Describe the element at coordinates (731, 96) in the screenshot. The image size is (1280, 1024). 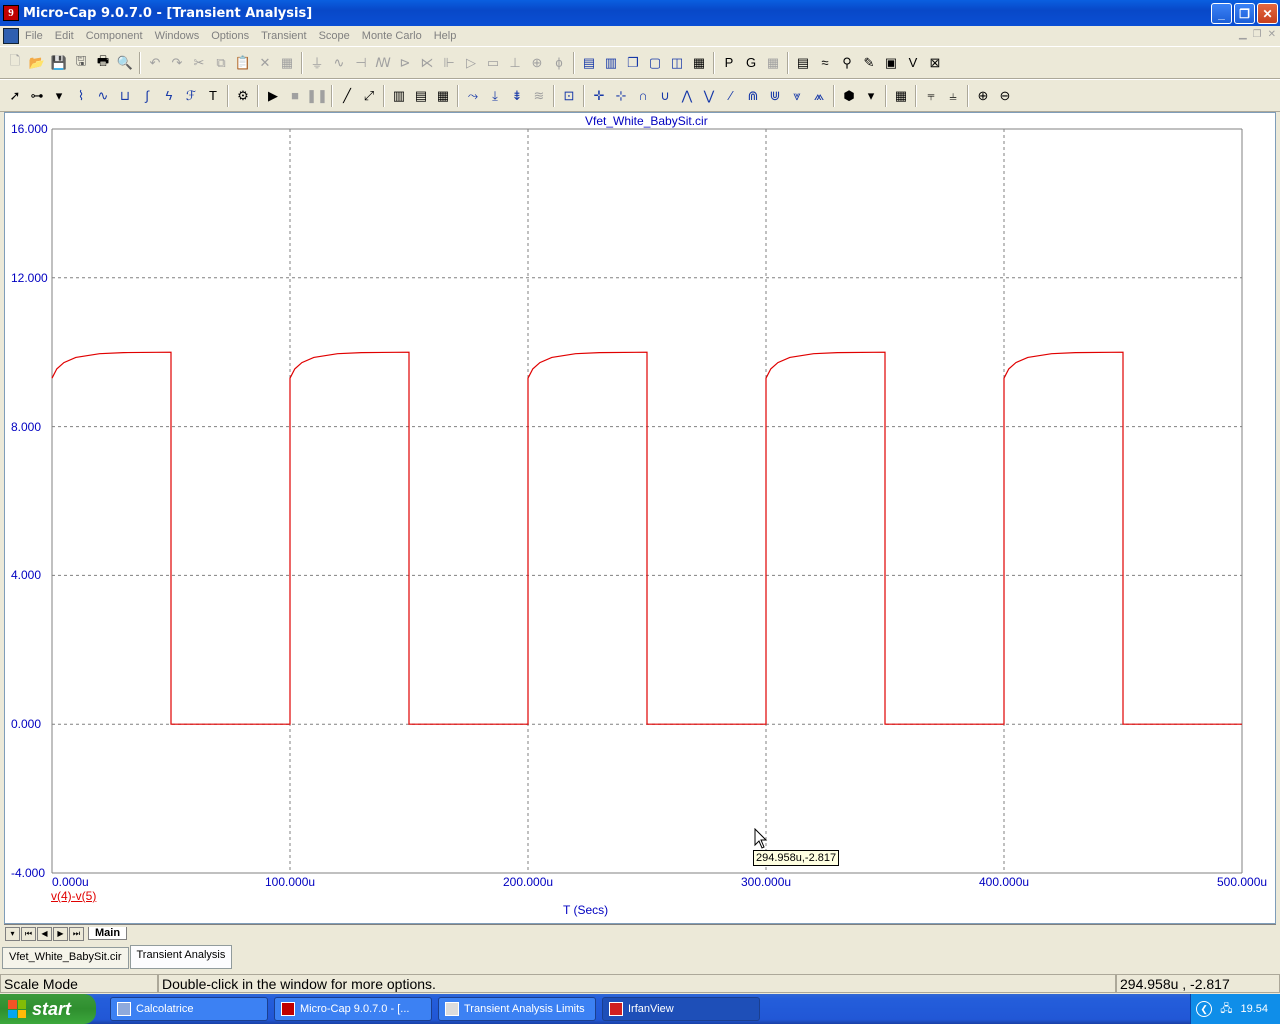
I see `inflection-icon: ∕` at that location.